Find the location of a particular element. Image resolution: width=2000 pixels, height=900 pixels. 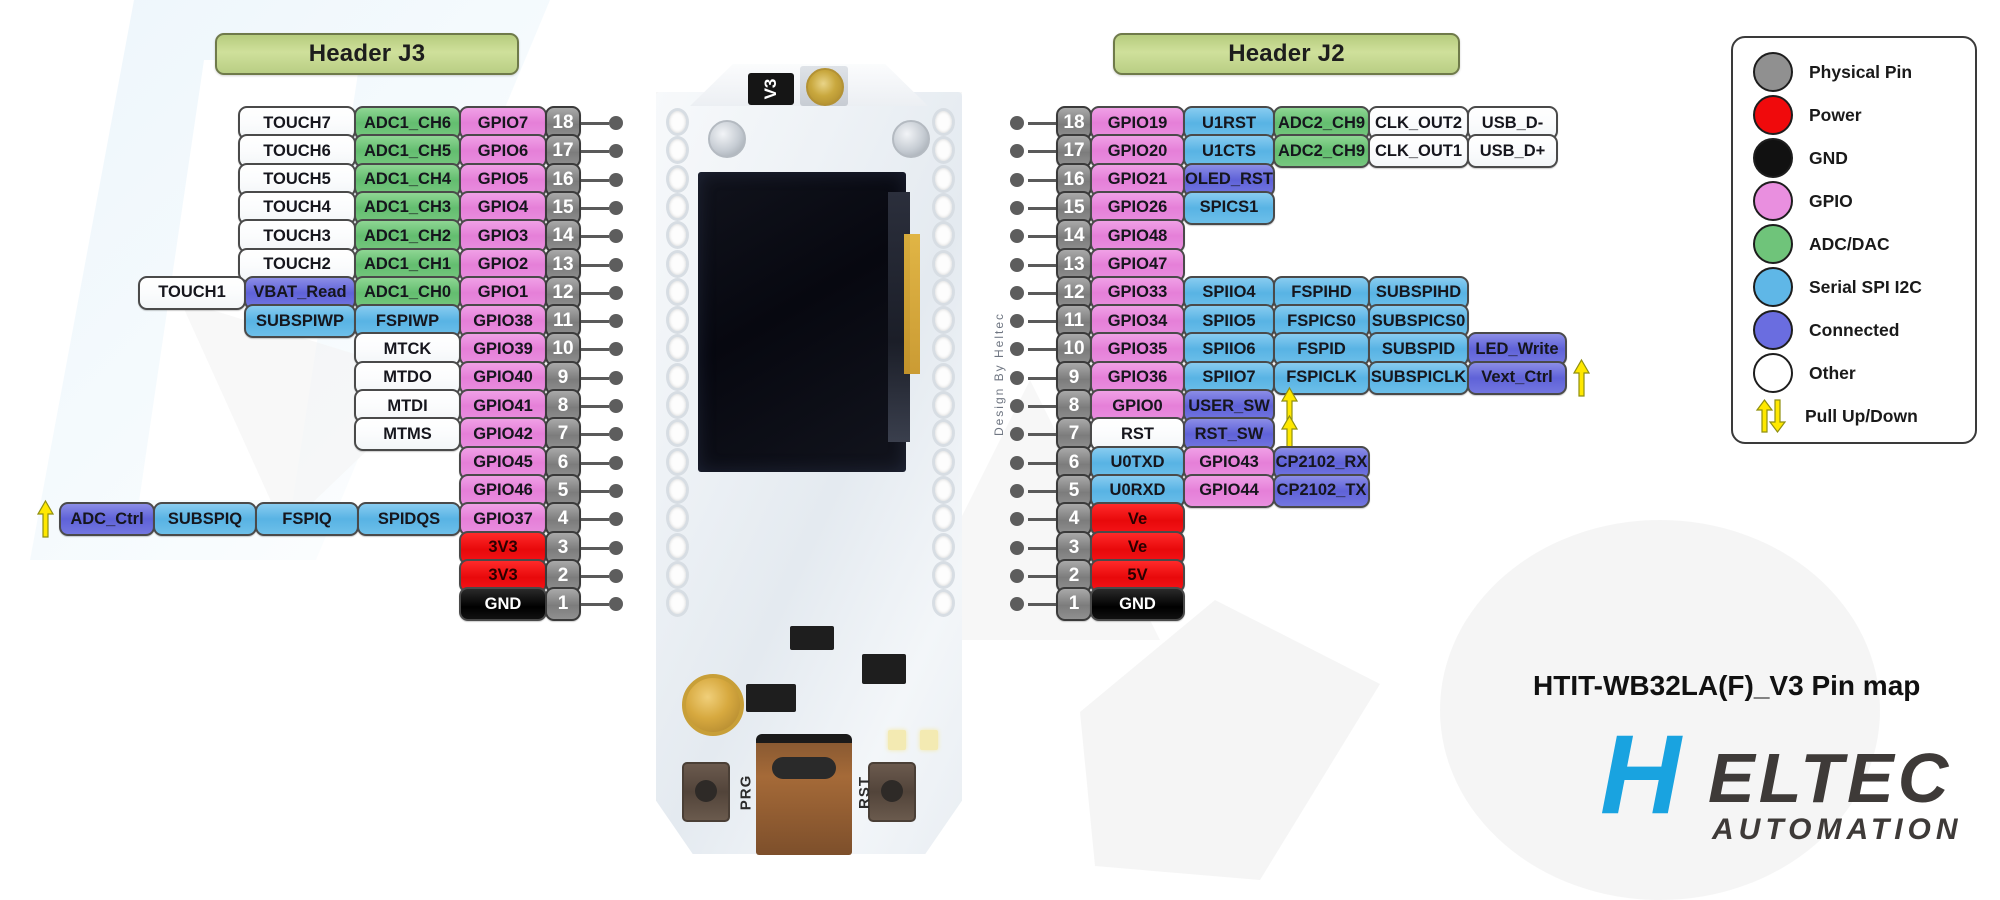

pin-row: 1 GND is located at coordinates (1120, 604).